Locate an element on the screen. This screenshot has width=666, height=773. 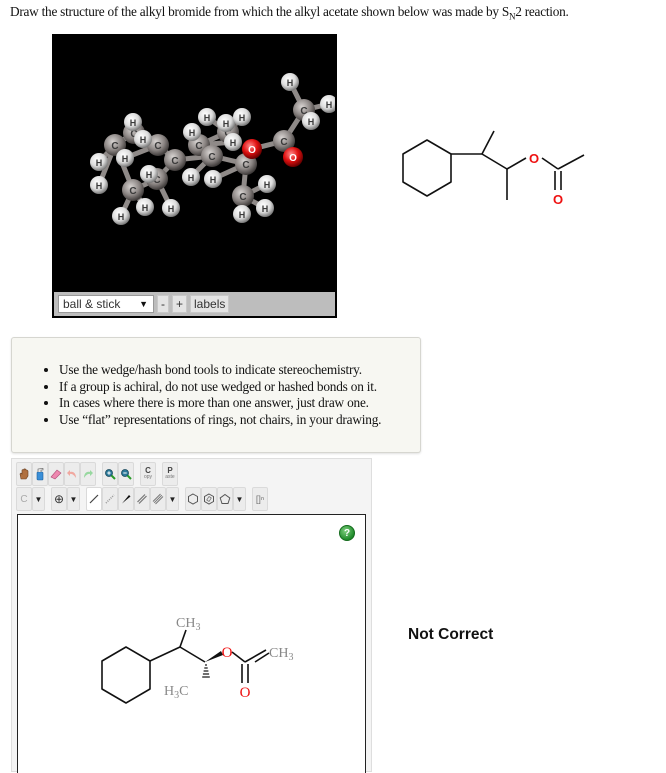
copy-button: Copy is located at coordinates (148, 474).